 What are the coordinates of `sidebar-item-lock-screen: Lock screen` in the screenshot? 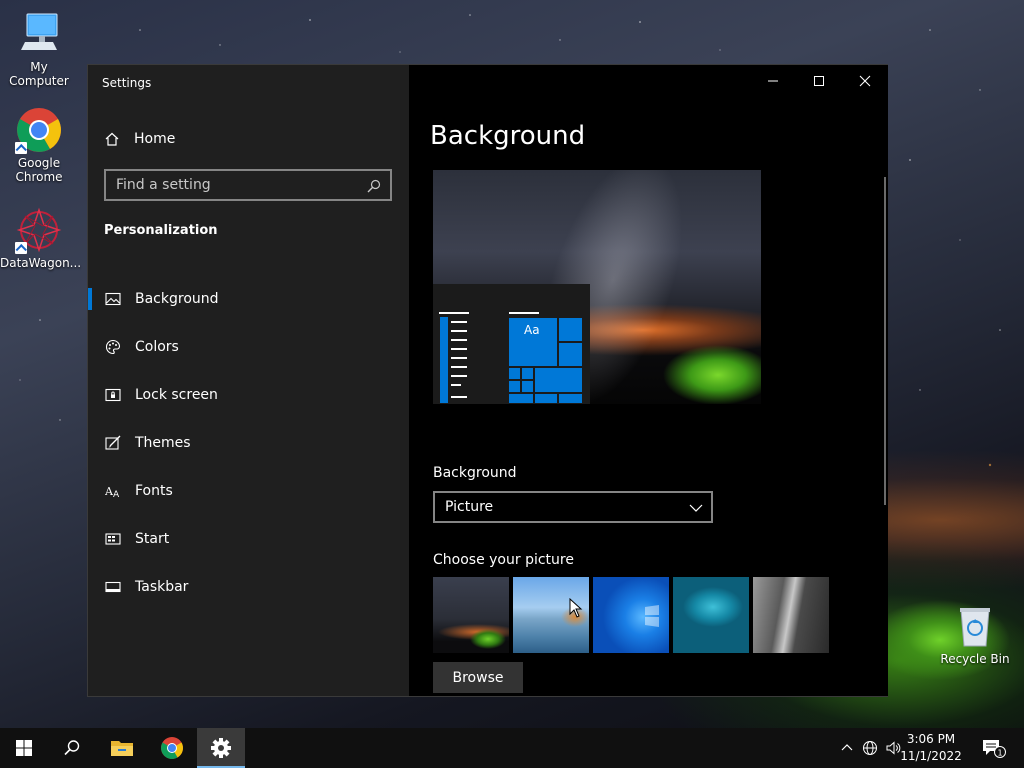 It's located at (248, 395).